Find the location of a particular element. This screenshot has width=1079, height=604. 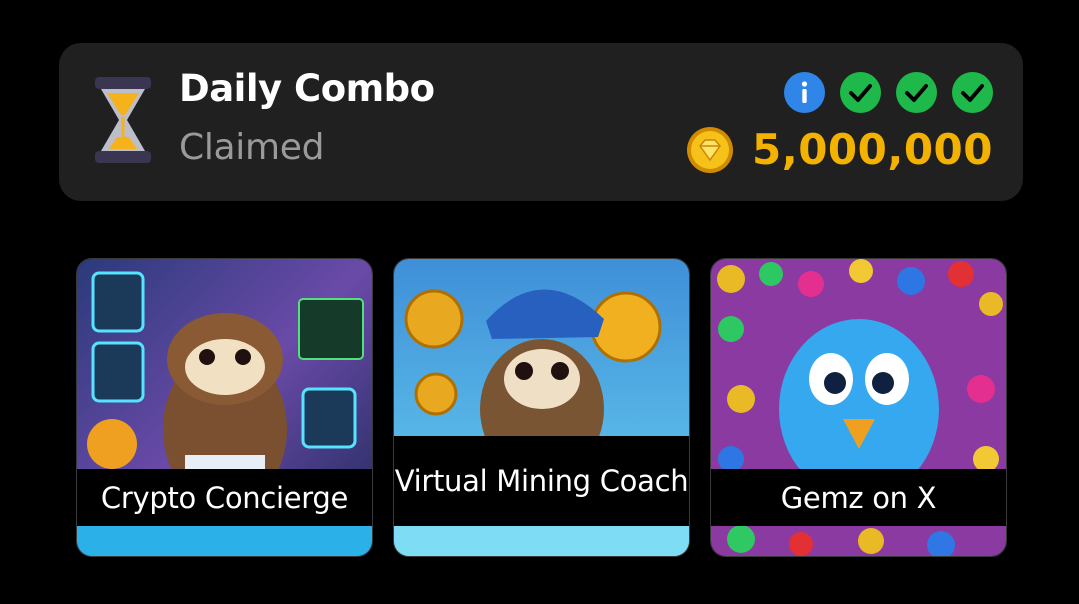

info-icon is located at coordinates (804, 92).